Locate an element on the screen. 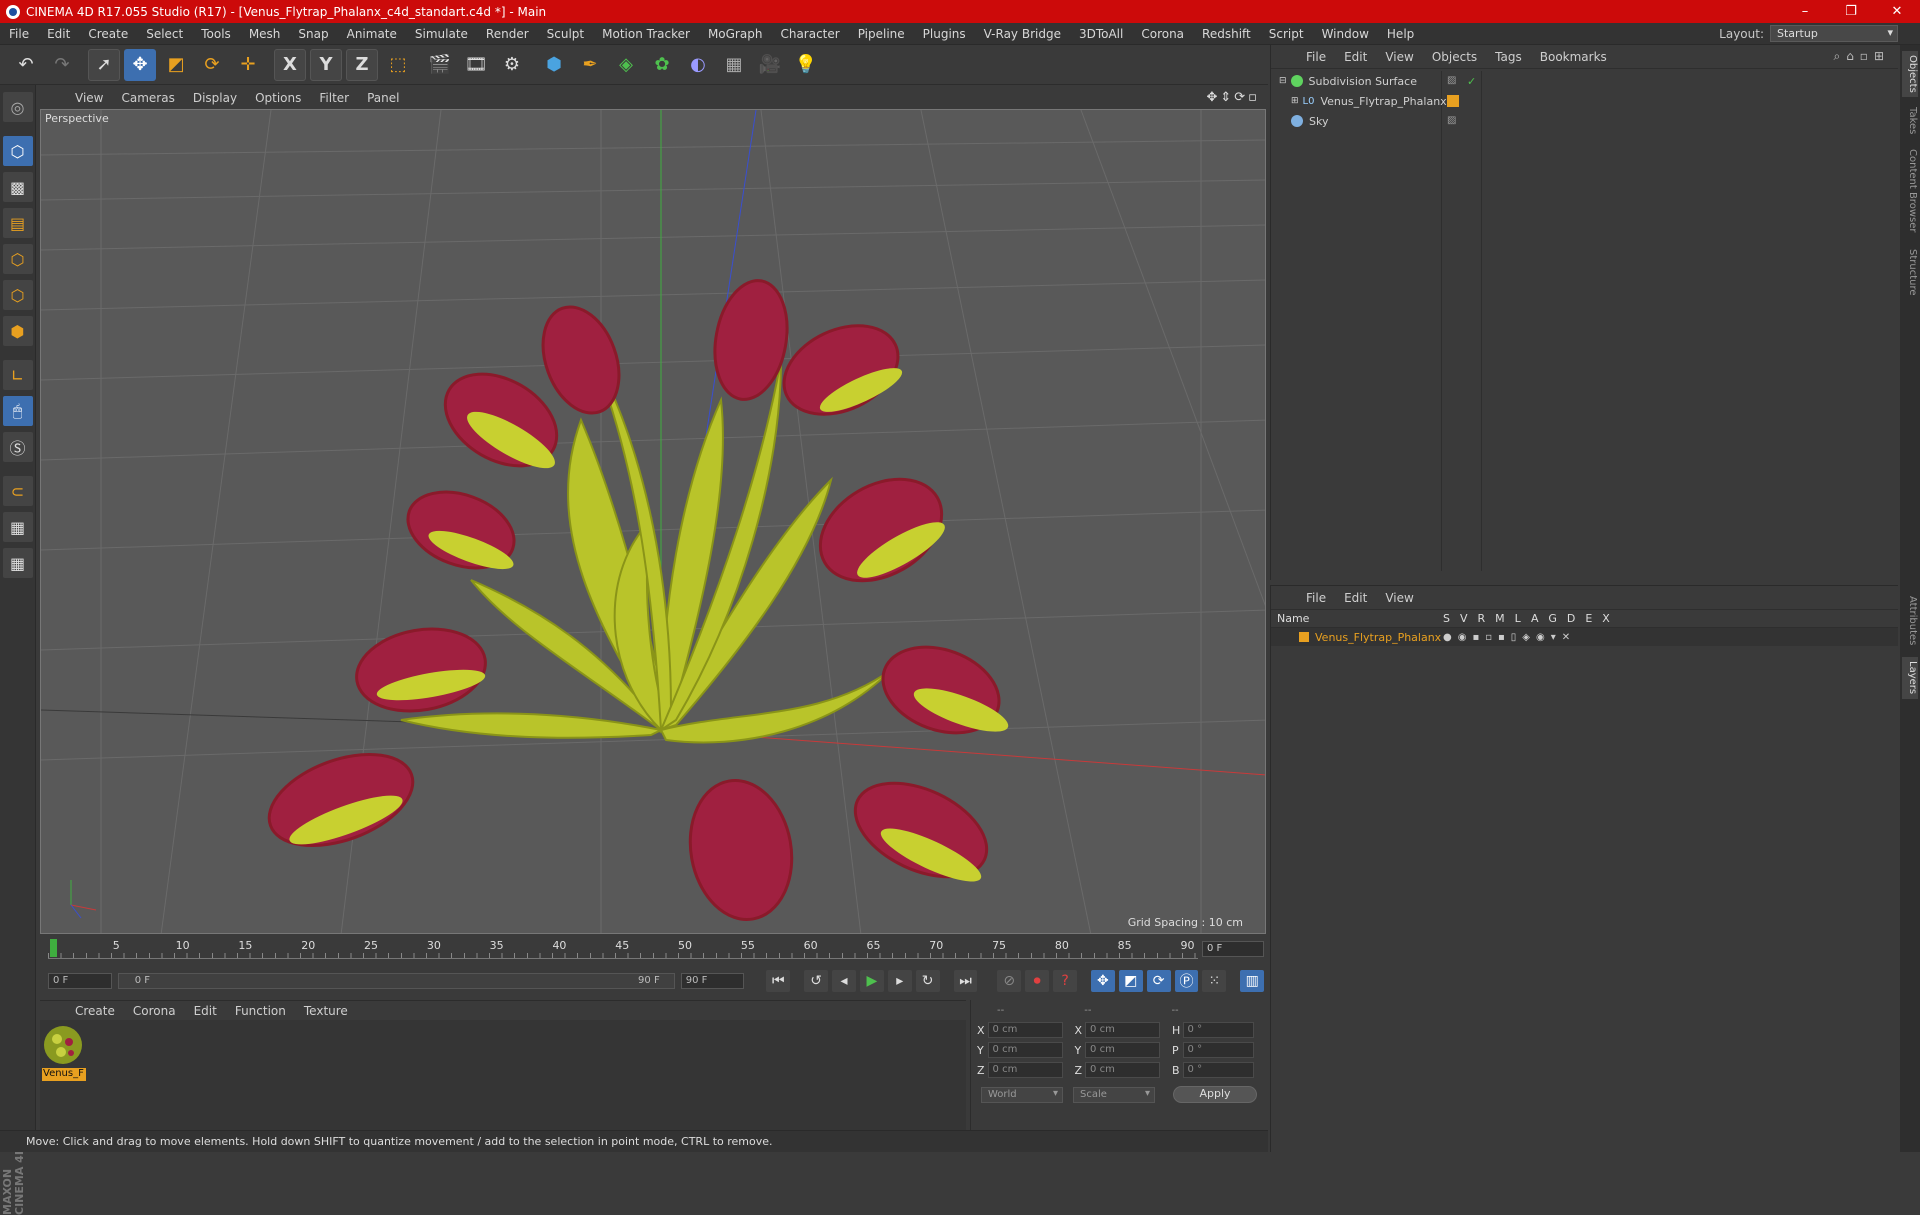 The height and width of the screenshot is (1215, 1920). z-axis-lock-button: Z is located at coordinates (362, 64).